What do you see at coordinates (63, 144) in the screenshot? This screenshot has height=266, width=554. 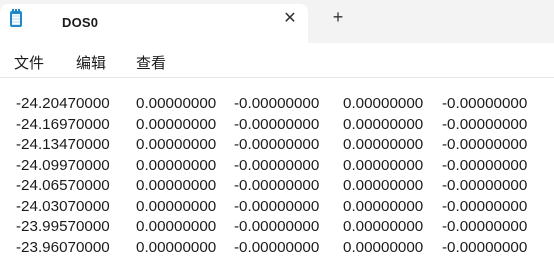 I see `text-value: -24.13470000` at bounding box center [63, 144].